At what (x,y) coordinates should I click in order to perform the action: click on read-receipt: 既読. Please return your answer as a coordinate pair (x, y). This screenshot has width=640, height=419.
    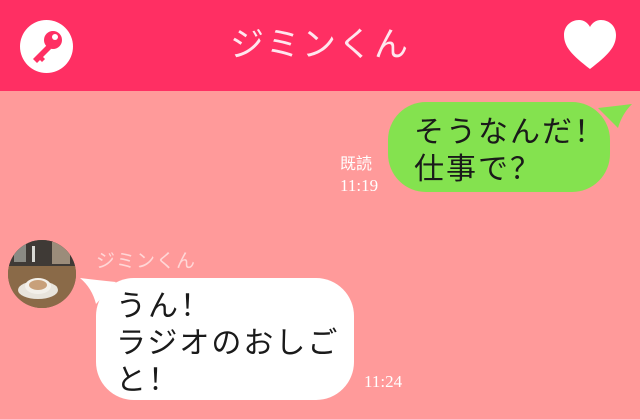
    Looking at the image, I should click on (356, 163).